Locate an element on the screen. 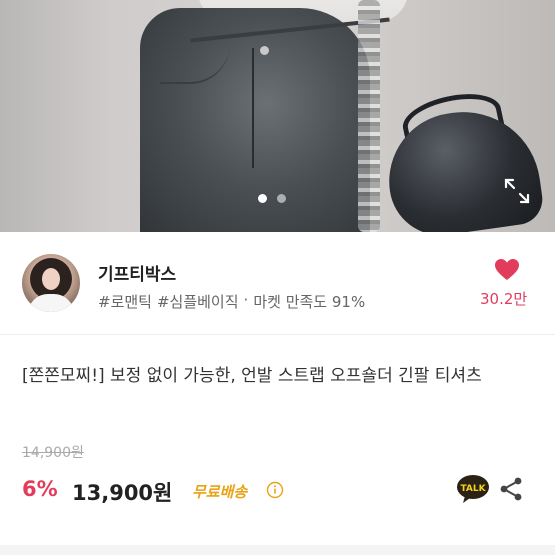  slide-dot is located at coordinates (281, 198).